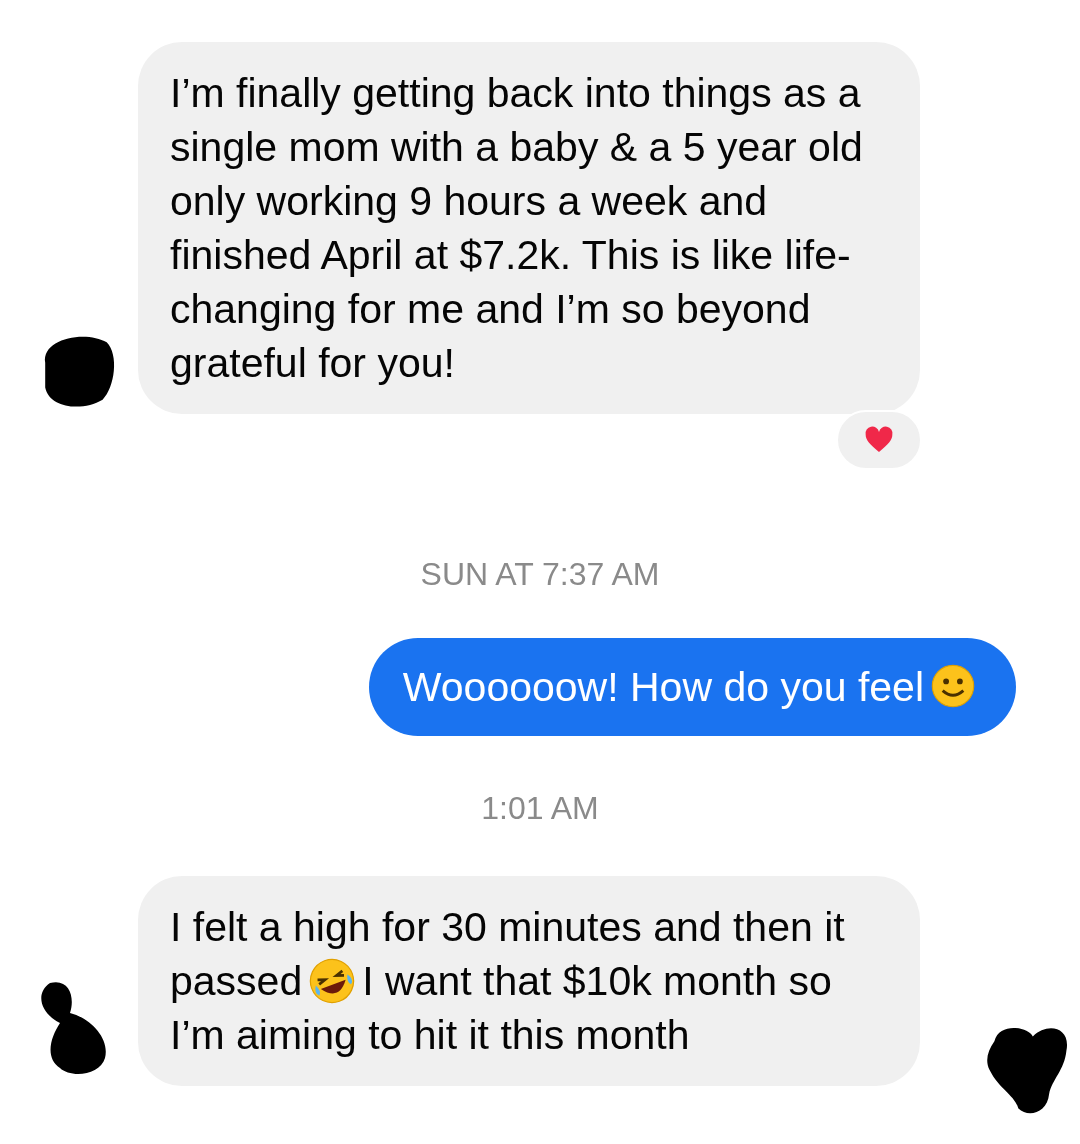 Image resolution: width=1080 pixels, height=1144 pixels. I want to click on sent-message: Woooooow! How do you feel, so click(692, 687).